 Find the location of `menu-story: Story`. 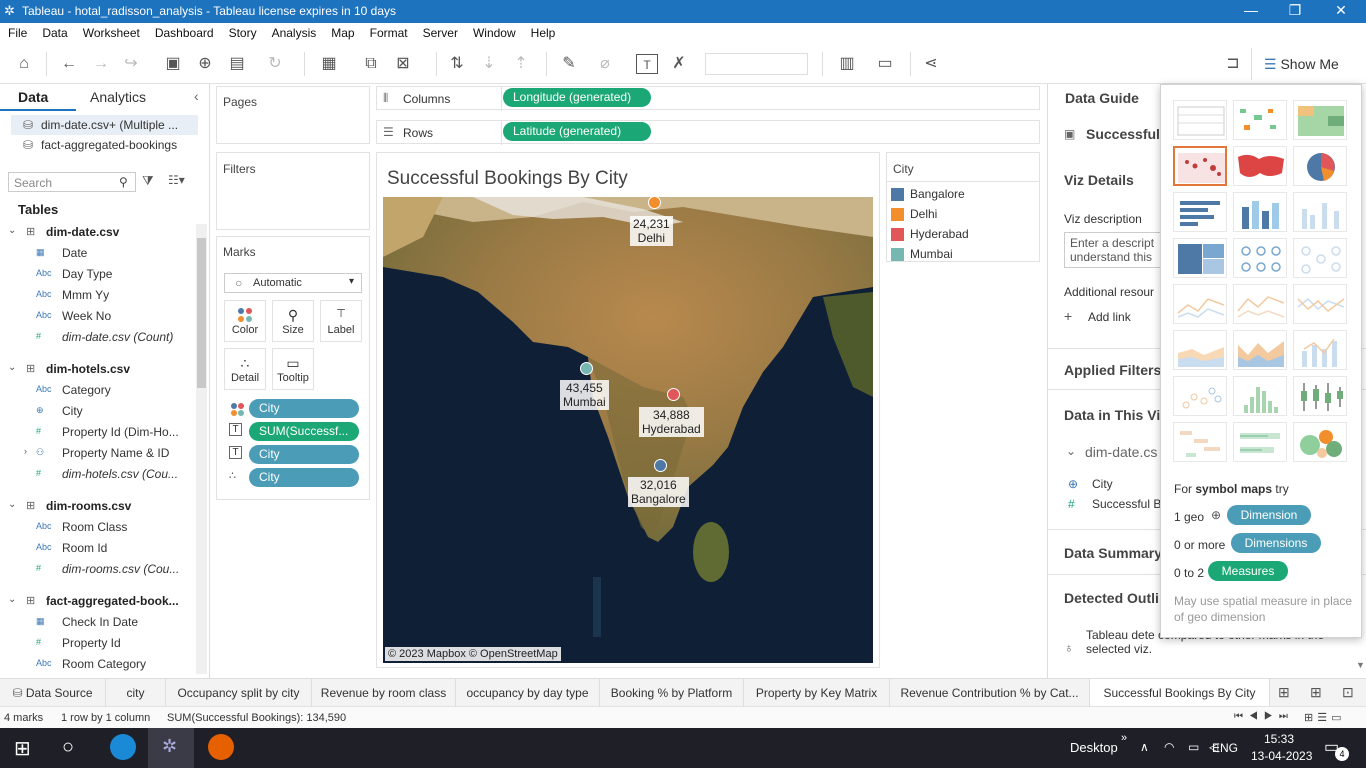

menu-story: Story is located at coordinates (242, 31).